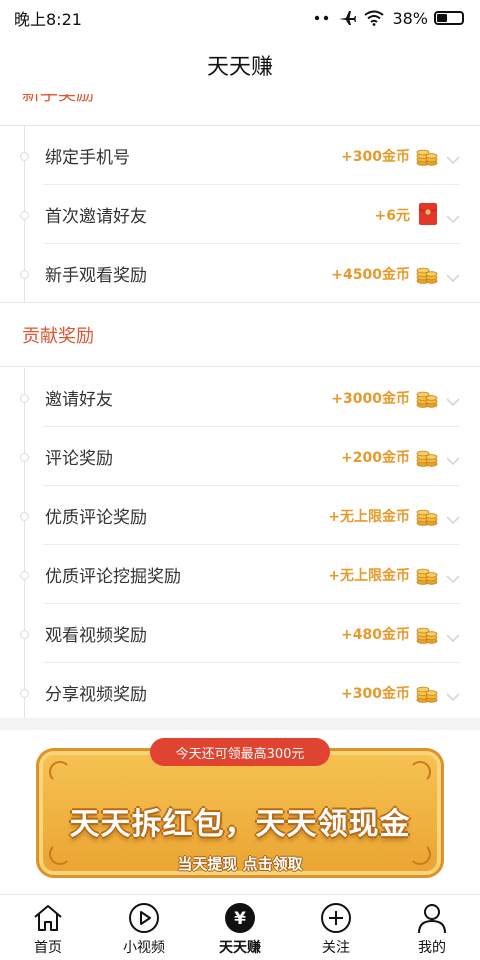 Image resolution: width=480 pixels, height=960 pixels. Describe the element at coordinates (96, 695) in the screenshot. I see `task-label: 分享视频奖励` at that location.